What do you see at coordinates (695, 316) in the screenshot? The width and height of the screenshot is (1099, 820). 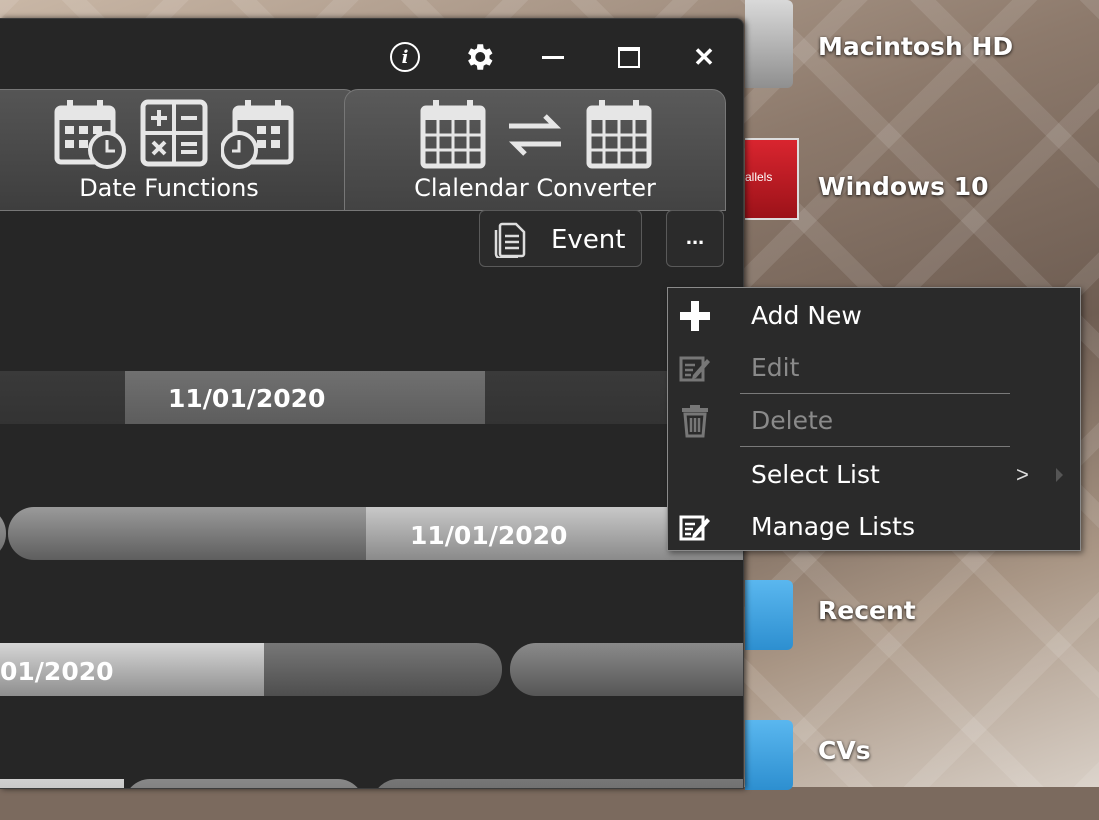 I see `plus-icon` at bounding box center [695, 316].